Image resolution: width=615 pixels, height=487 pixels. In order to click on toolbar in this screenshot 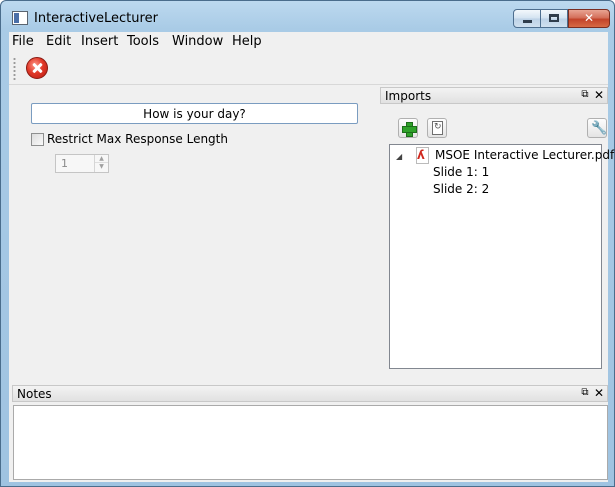, I will do `click(308, 68)`.